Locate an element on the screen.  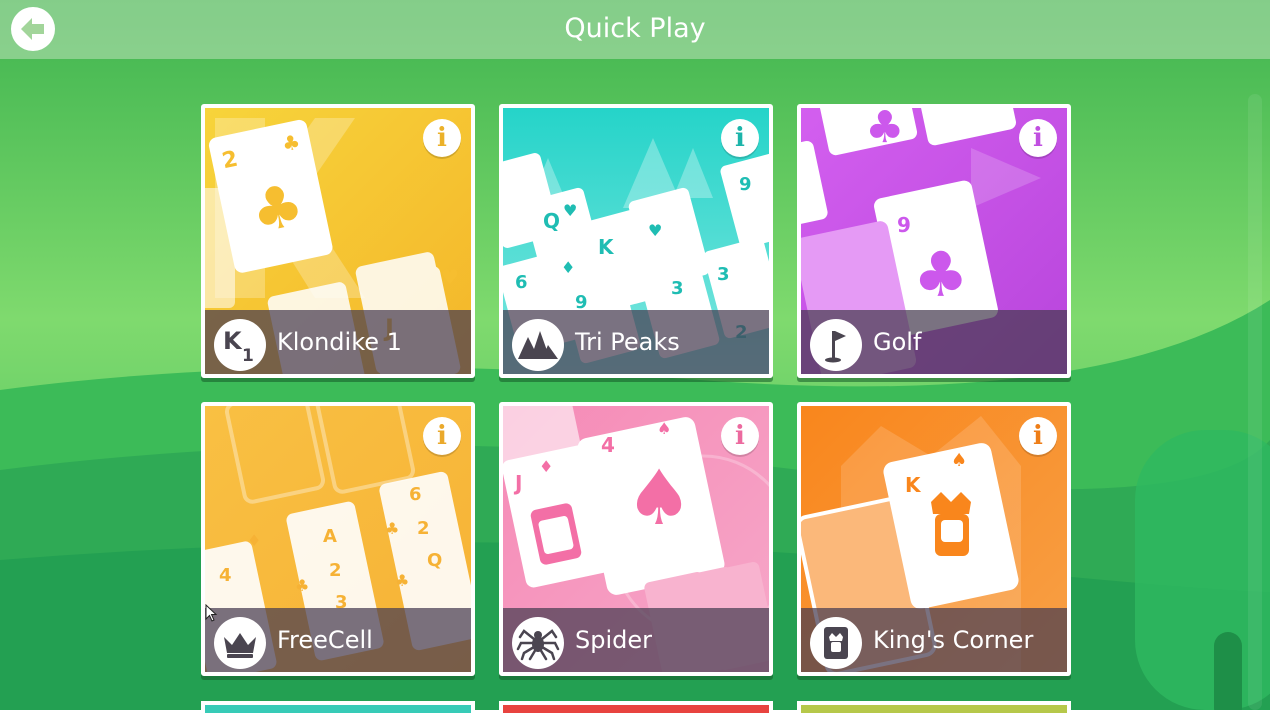
game-tile-klondike: 2 ♣ ♣ J ♥ i K 1 Klondike 1 is located at coordinates (338, 241).